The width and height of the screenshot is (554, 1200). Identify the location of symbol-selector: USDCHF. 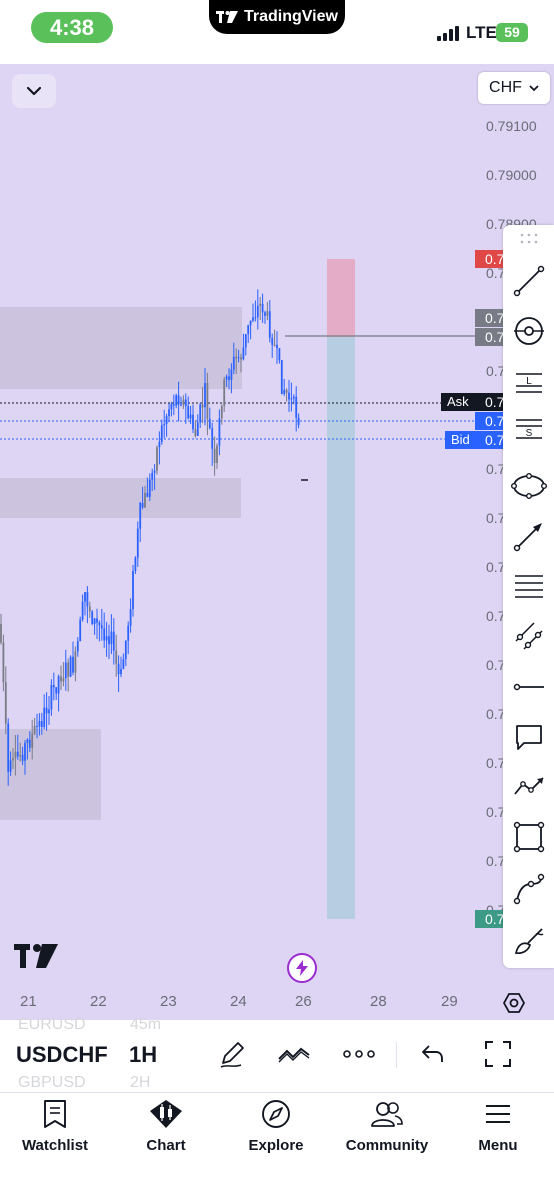
(62, 1055).